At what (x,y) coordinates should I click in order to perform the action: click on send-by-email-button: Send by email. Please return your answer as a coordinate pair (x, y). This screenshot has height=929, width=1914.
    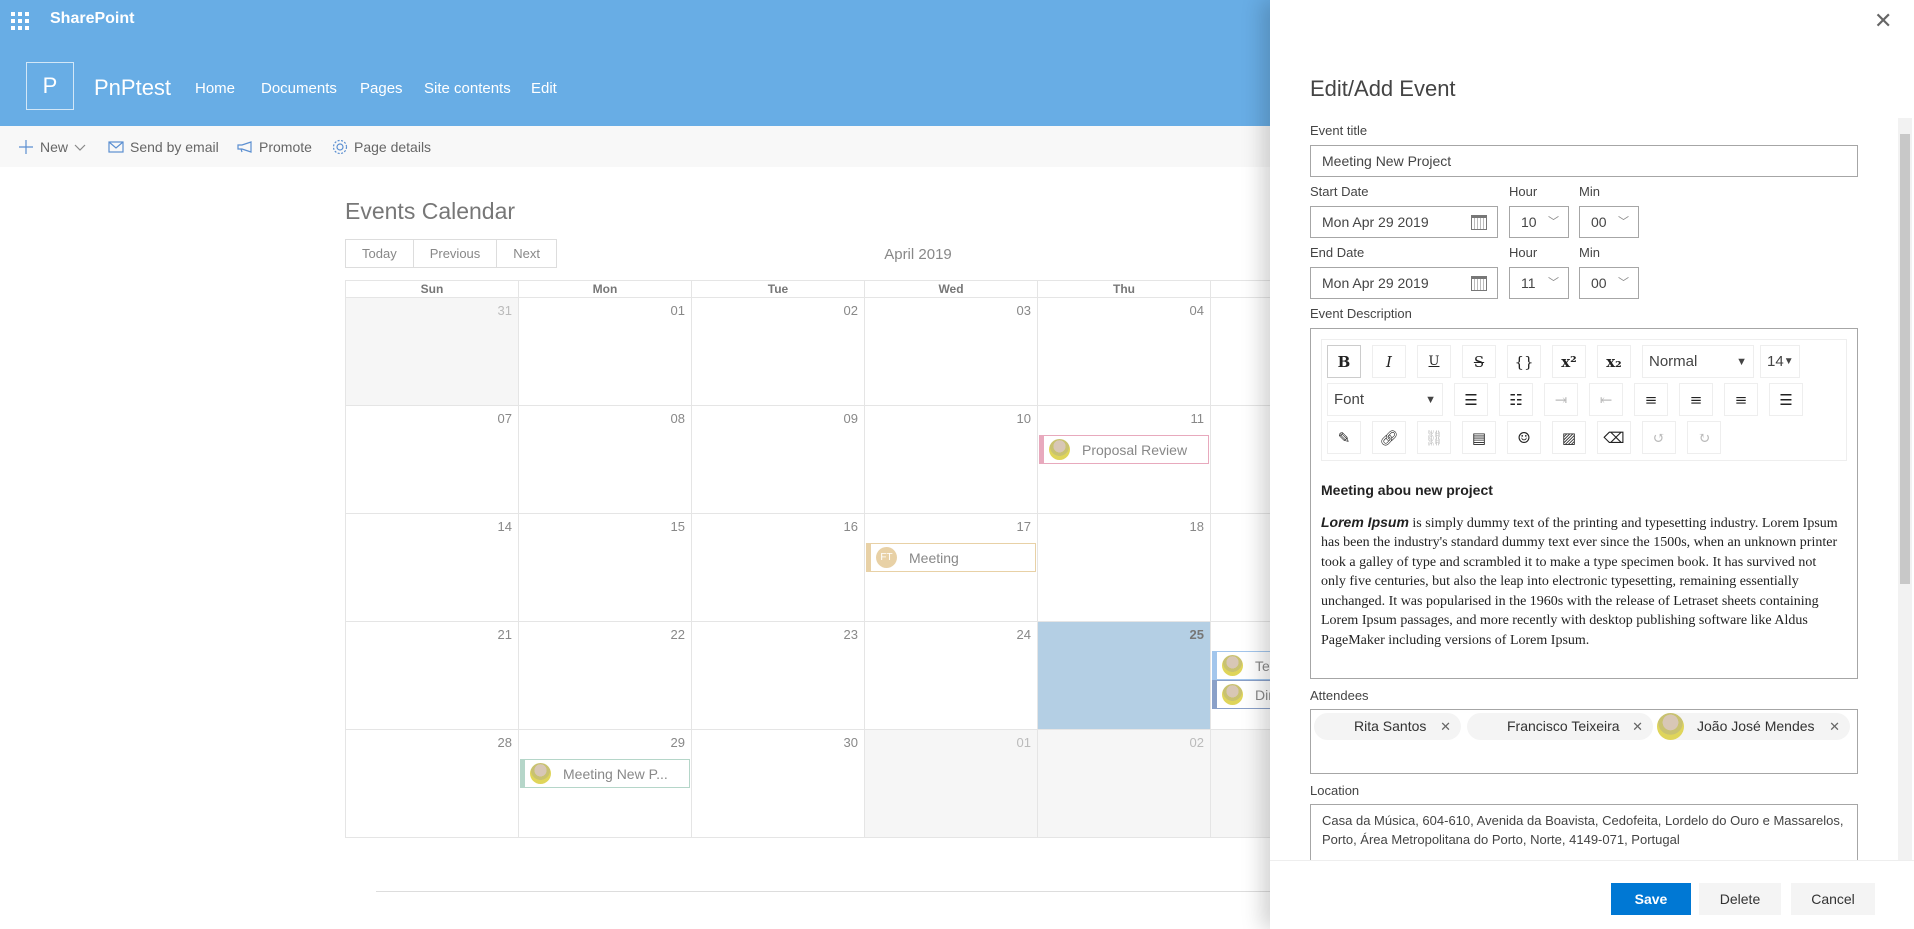
    Looking at the image, I should click on (163, 147).